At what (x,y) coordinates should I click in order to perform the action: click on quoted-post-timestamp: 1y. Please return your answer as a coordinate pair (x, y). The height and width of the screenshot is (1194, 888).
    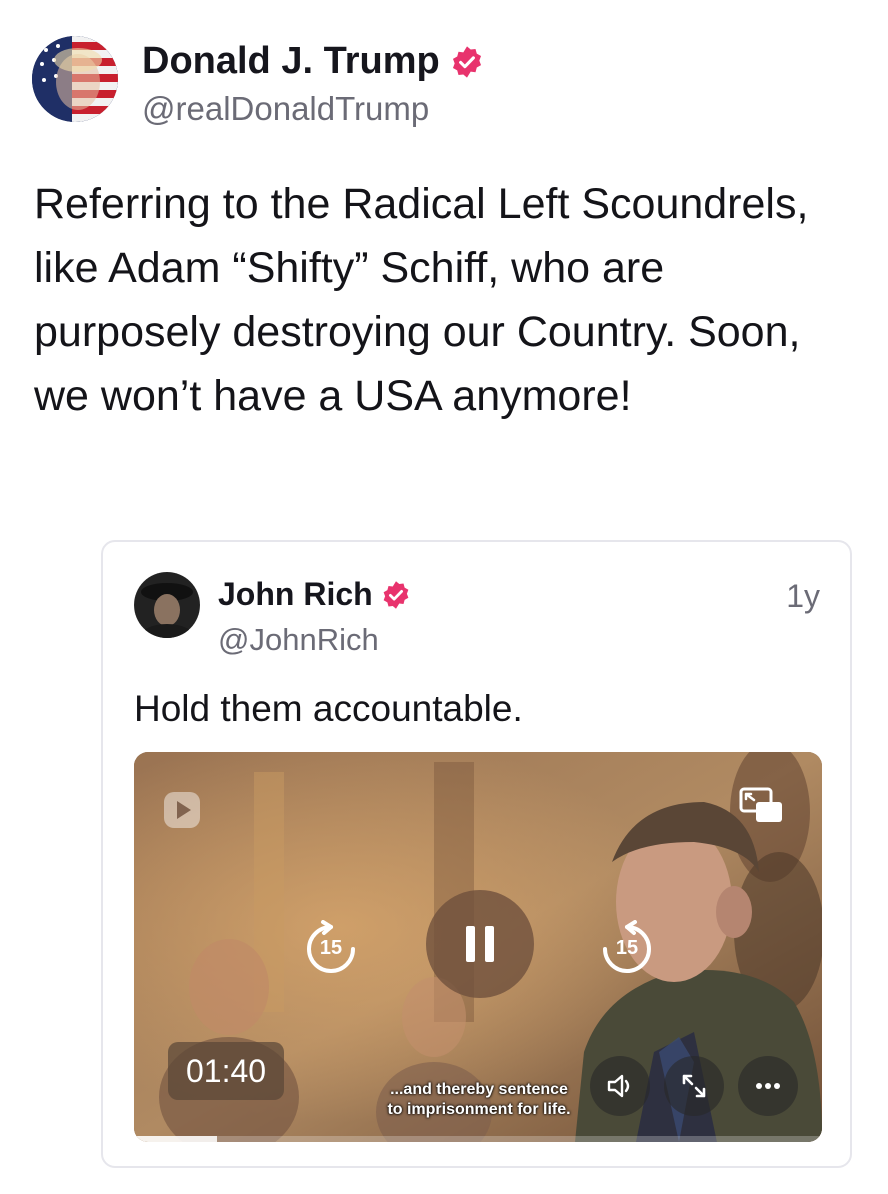
    Looking at the image, I should click on (803, 596).